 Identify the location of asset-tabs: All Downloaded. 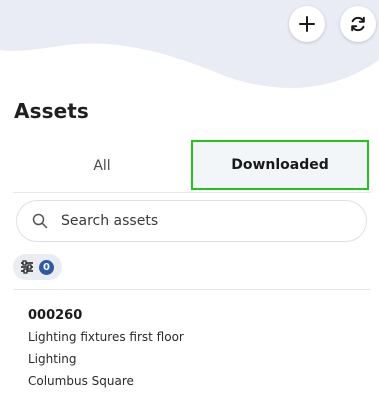
(192, 166).